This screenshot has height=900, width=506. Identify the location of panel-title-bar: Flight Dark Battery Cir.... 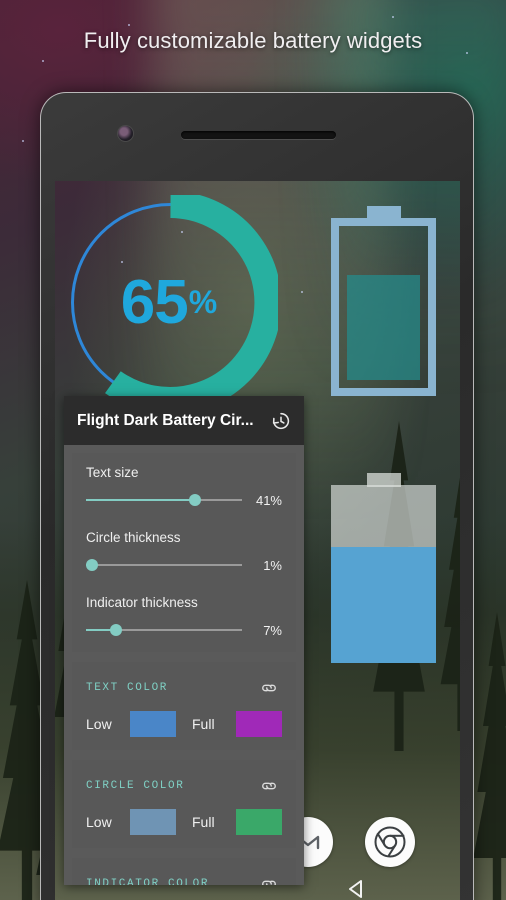
(184, 420).